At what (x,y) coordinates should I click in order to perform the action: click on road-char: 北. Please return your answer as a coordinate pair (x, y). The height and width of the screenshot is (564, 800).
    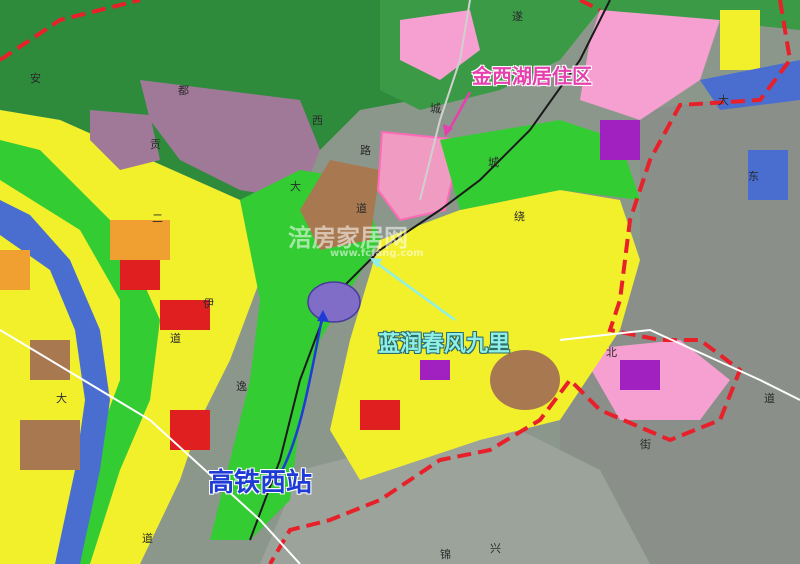
    Looking at the image, I should click on (611, 352).